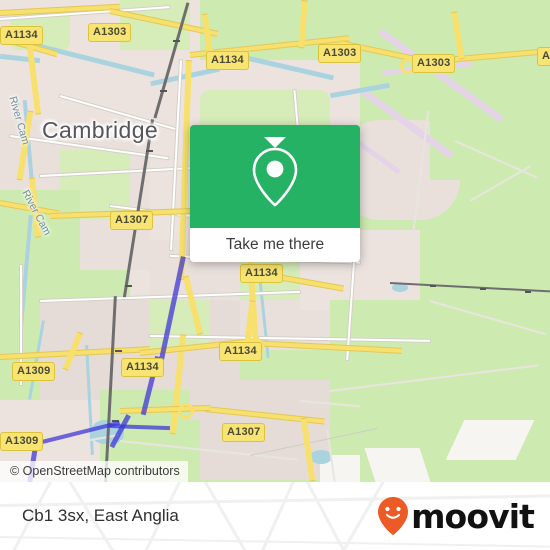  I want to click on location-title: Cb1 3sx, East Anglia, so click(100, 515).